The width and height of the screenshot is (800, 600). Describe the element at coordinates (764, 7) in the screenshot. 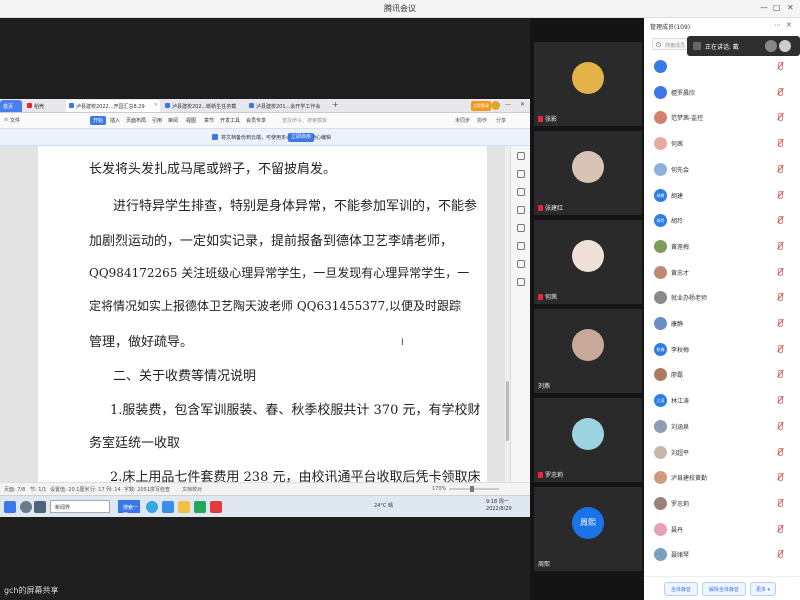

I see `minimize-button: —` at that location.